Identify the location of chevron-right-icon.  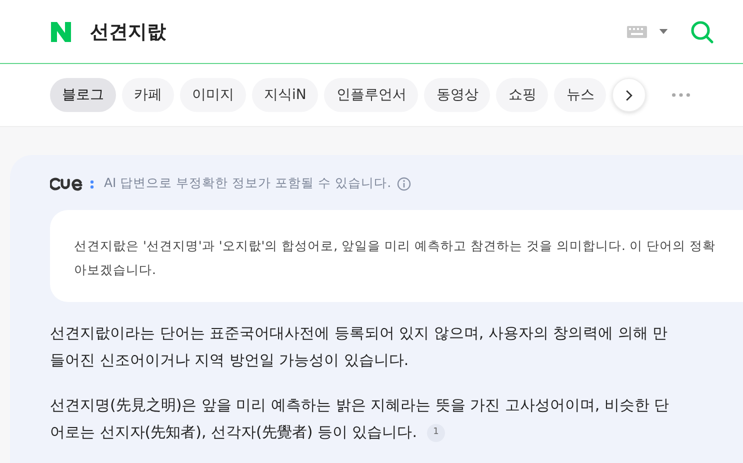
(629, 95).